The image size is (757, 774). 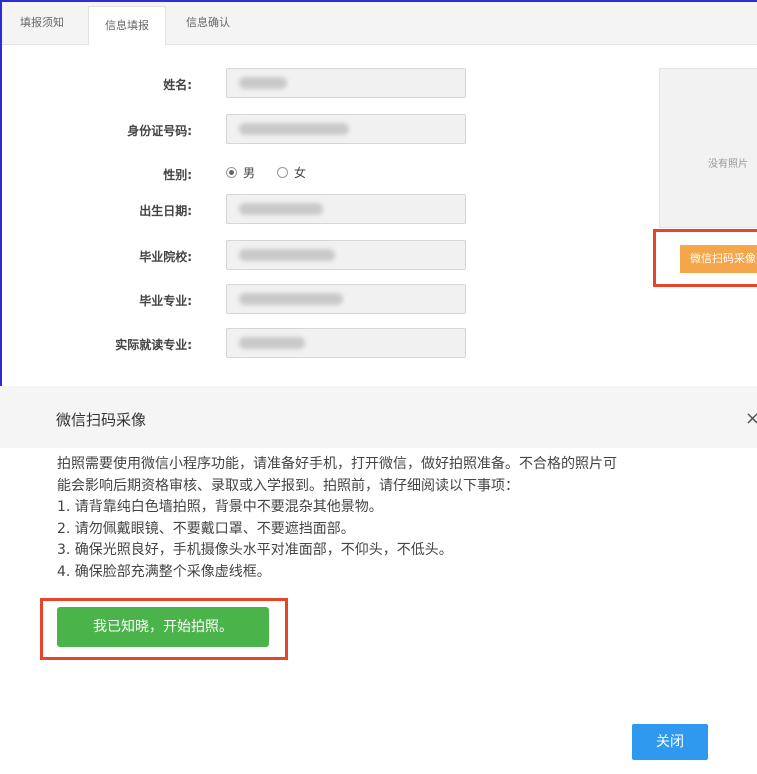 I want to click on tab-notice: 填报须知, so click(x=42, y=23).